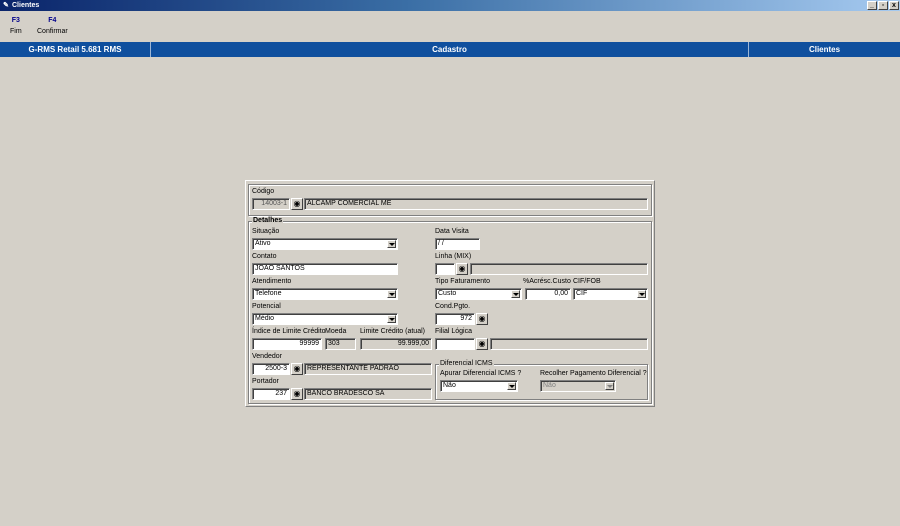  Describe the element at coordinates (325, 319) in the screenshot. I see `potencial-select: Médio` at that location.